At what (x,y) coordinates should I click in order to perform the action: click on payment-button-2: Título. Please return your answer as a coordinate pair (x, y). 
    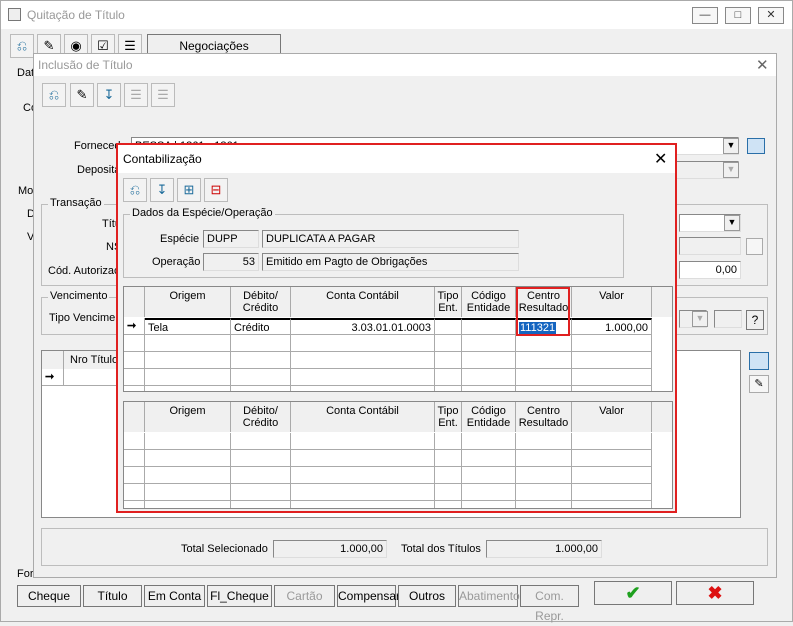
    Looking at the image, I should click on (112, 596).